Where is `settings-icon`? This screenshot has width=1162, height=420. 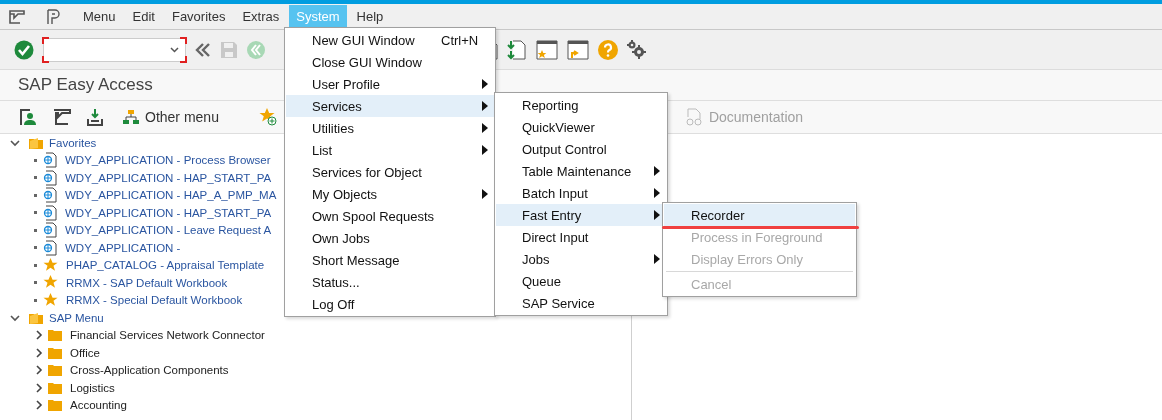 settings-icon is located at coordinates (637, 49).